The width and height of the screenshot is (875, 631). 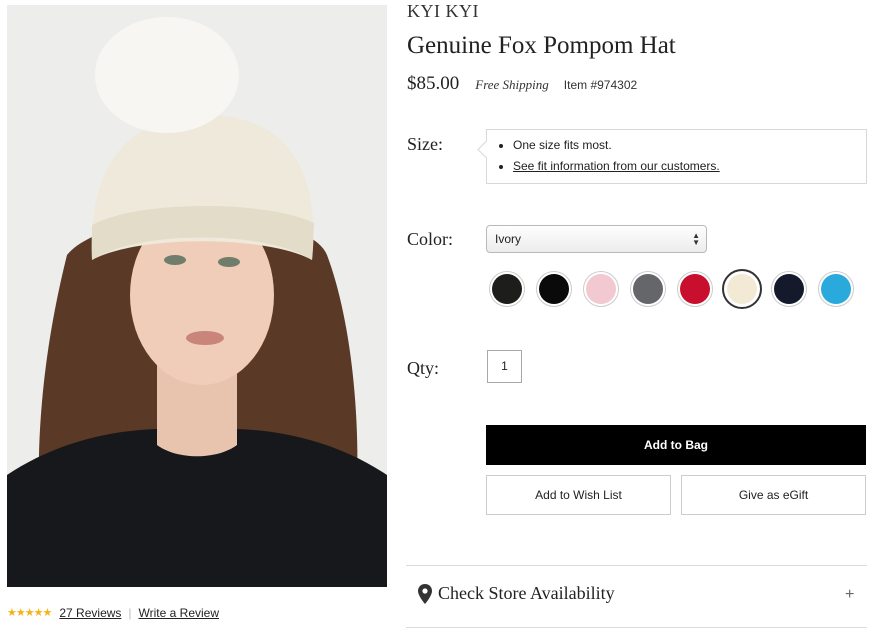 I want to click on size-note: One size fits most., so click(x=689, y=145).